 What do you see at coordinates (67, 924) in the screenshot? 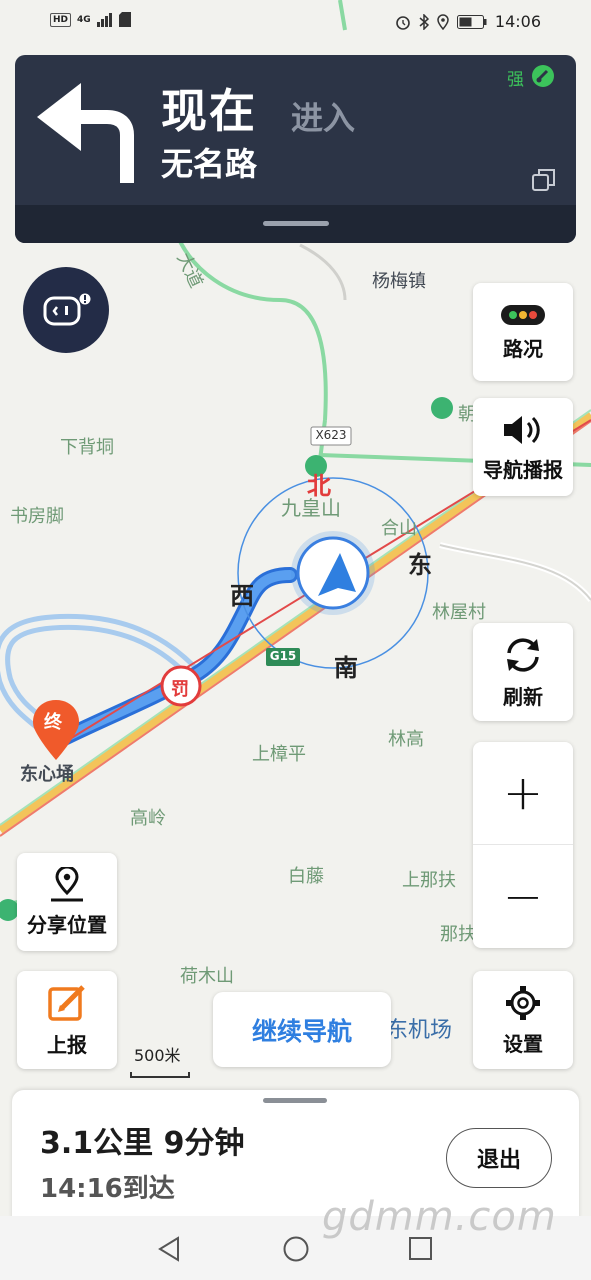
I see `share-location-label: 分享位置` at bounding box center [67, 924].